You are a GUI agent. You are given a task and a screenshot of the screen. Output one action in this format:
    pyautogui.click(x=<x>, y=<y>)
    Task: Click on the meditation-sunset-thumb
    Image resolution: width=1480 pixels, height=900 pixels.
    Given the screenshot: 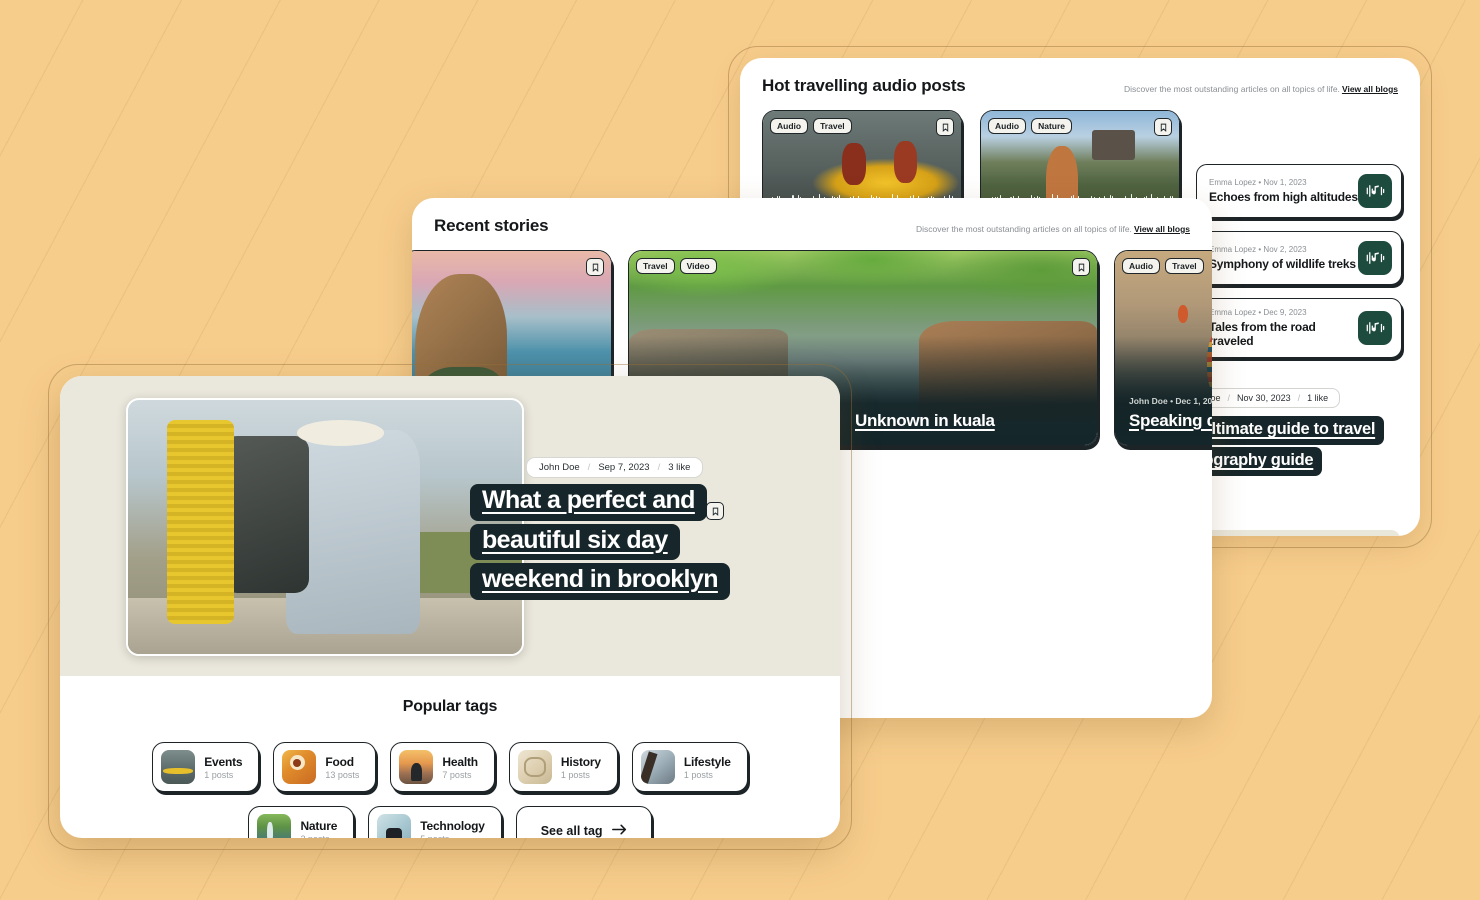 What is the action you would take?
    pyautogui.click(x=416, y=767)
    